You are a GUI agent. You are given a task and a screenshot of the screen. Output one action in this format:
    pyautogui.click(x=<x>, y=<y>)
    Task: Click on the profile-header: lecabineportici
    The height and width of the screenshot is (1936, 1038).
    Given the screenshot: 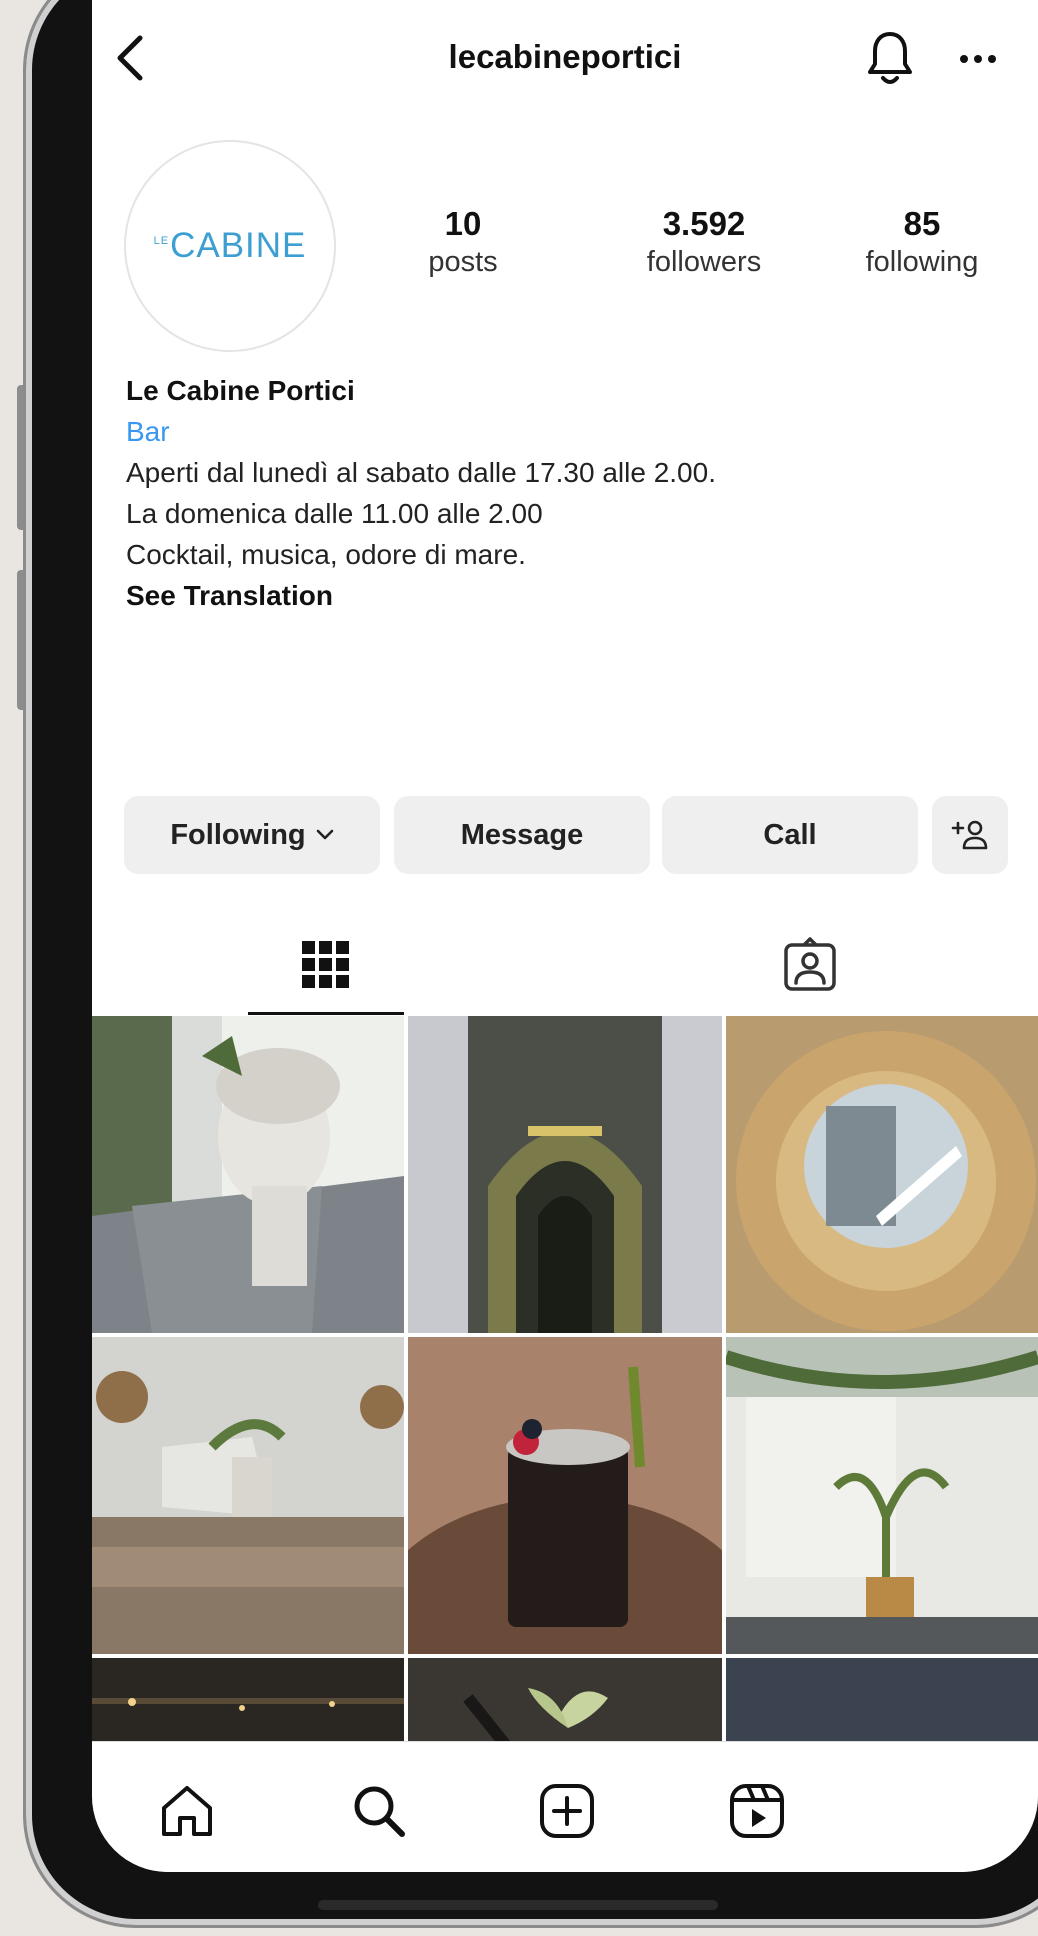 What is the action you would take?
    pyautogui.click(x=565, y=60)
    